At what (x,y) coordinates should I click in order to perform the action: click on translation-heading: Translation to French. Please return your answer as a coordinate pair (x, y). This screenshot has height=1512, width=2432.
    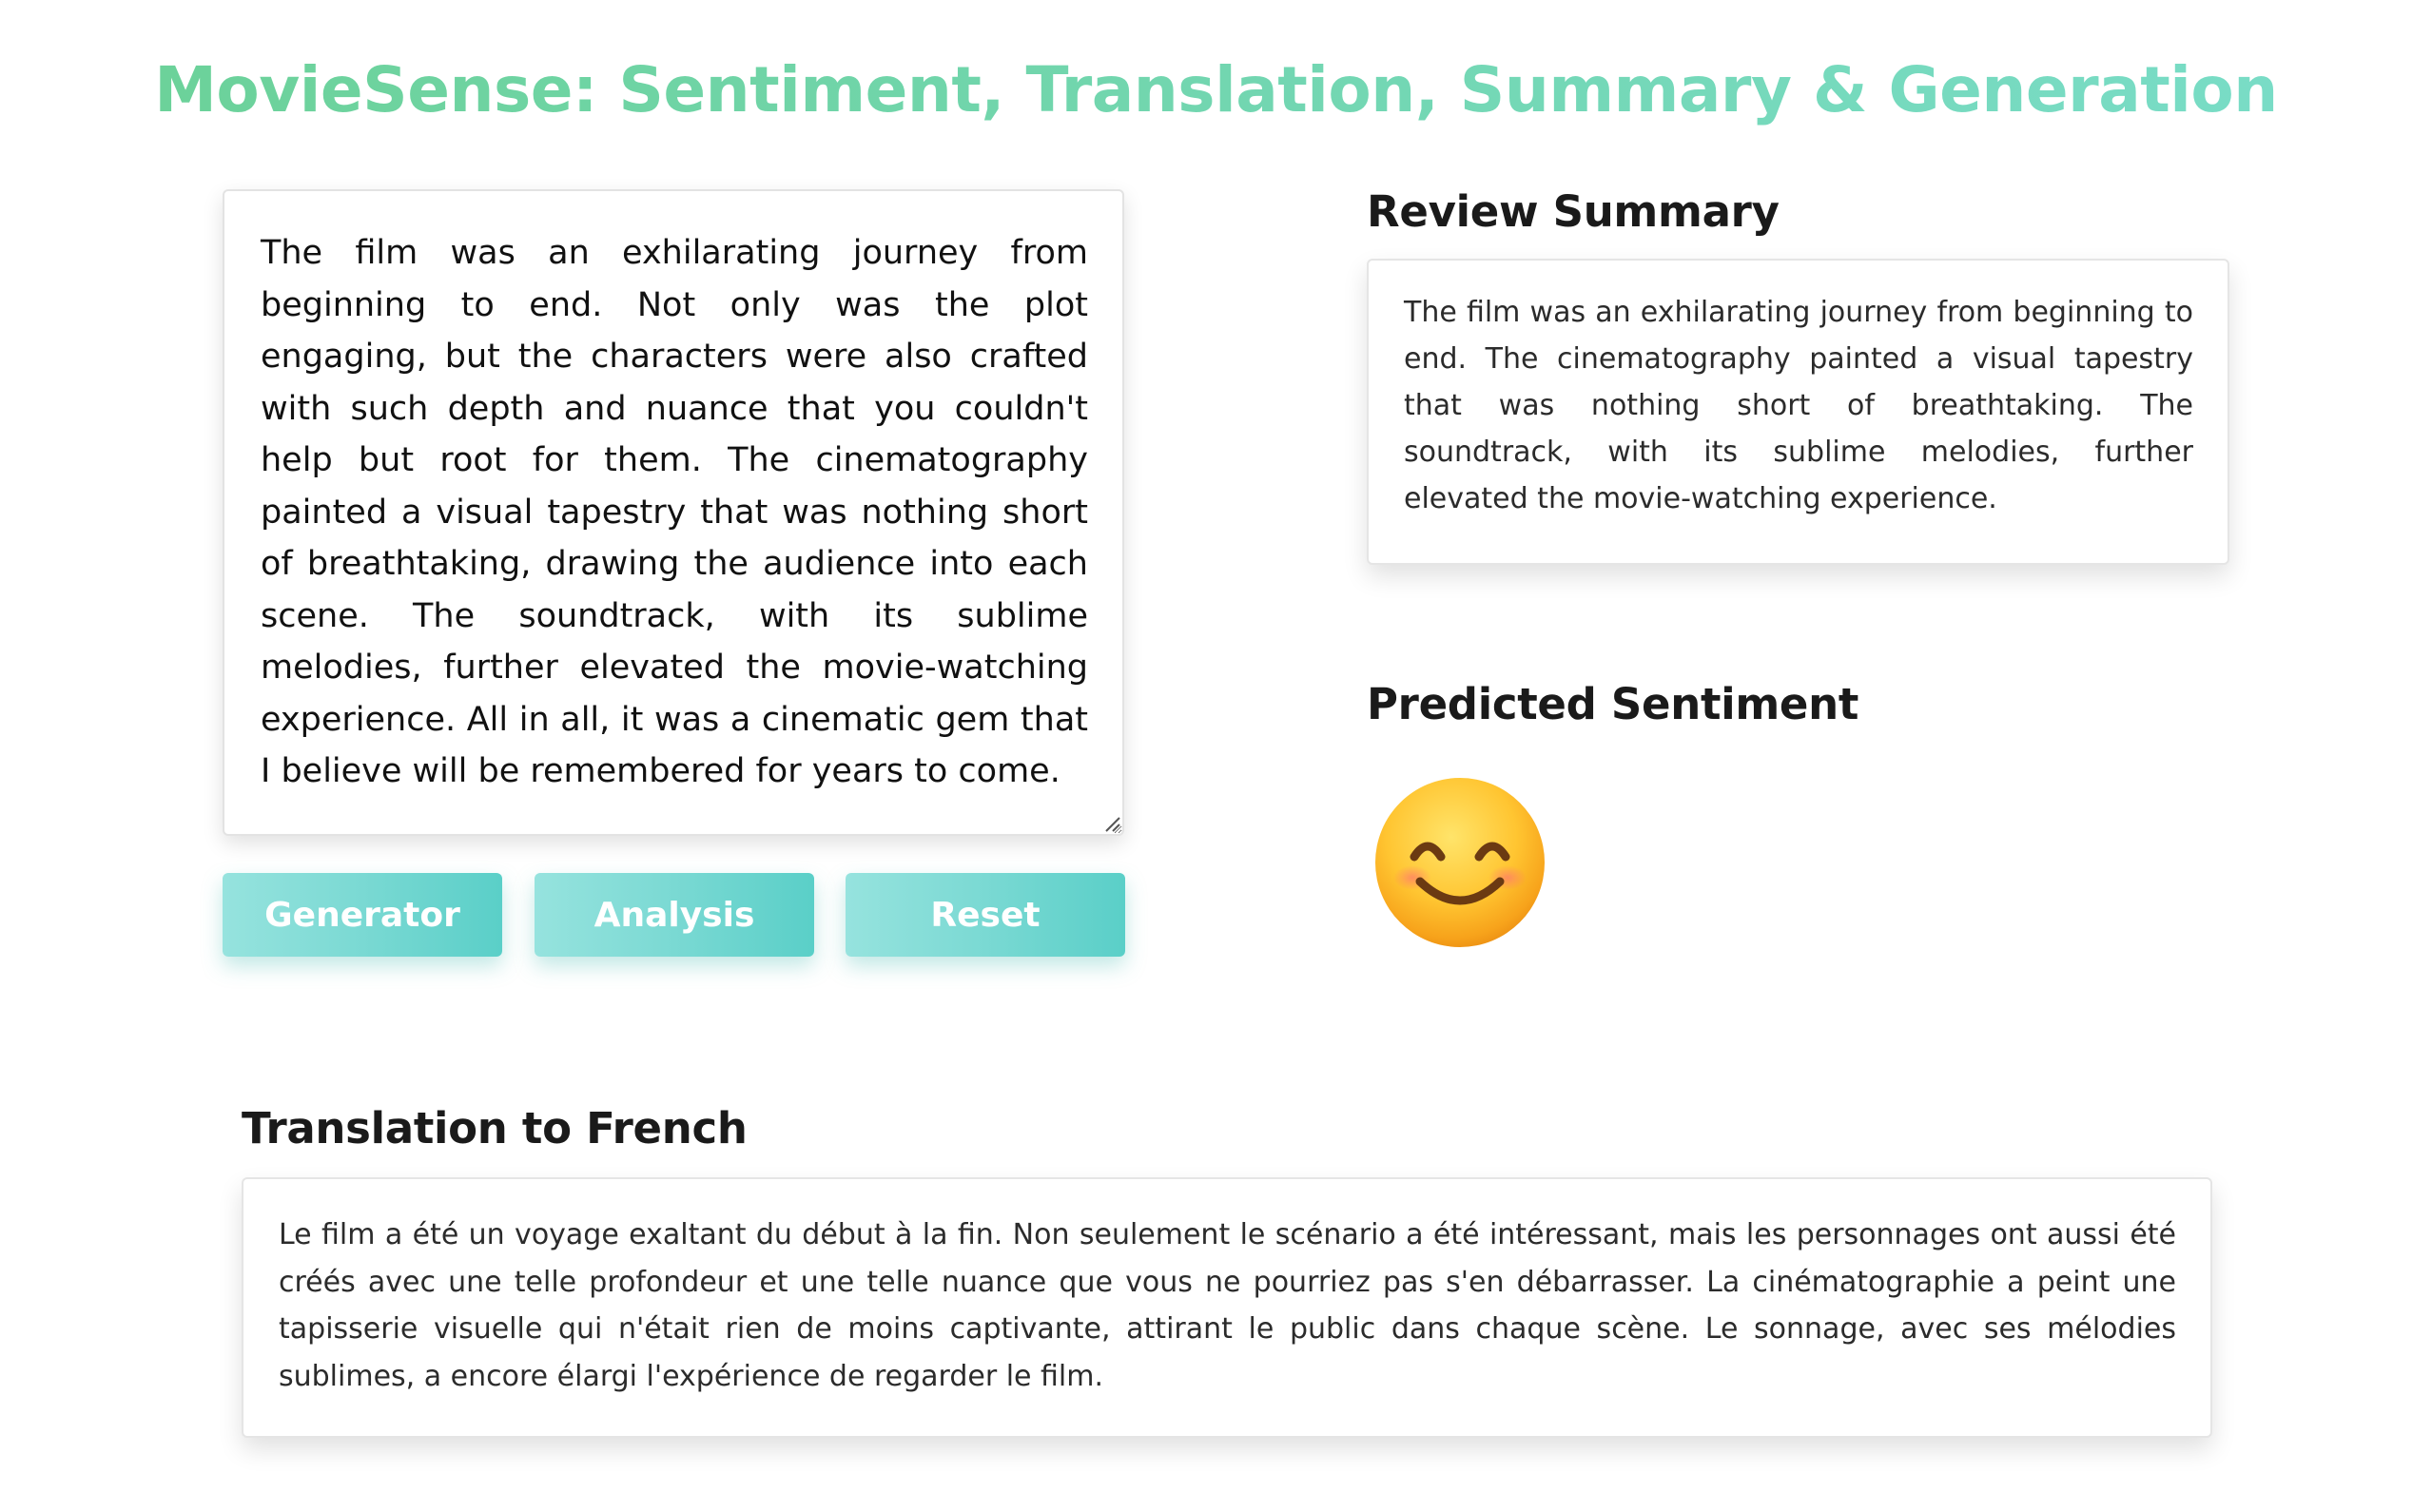
    Looking at the image, I should click on (495, 1128).